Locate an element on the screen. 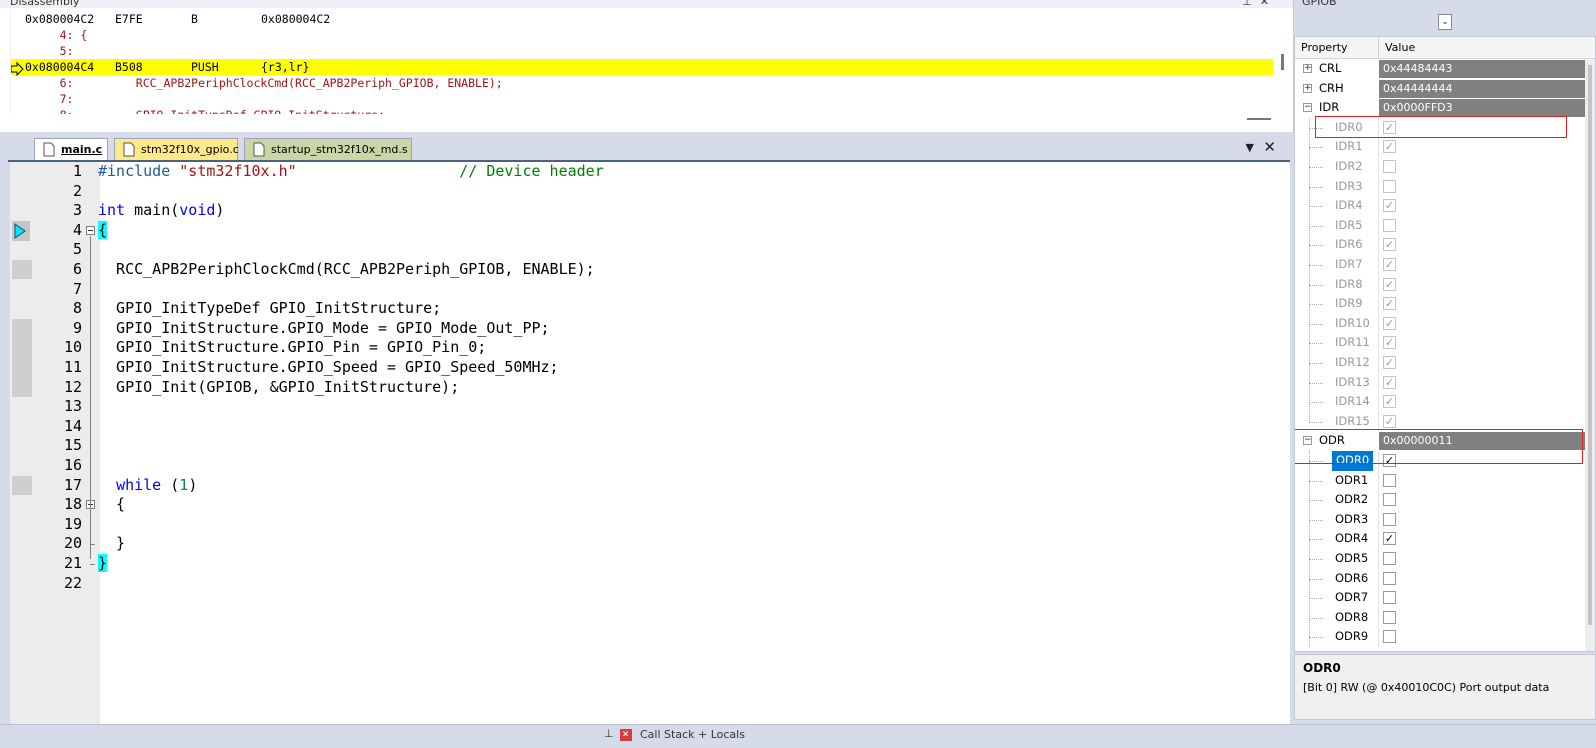 Image resolution: width=1596 pixels, height=748 pixels. disassembly-vertical-scrollbar is located at coordinates (1283, 62).